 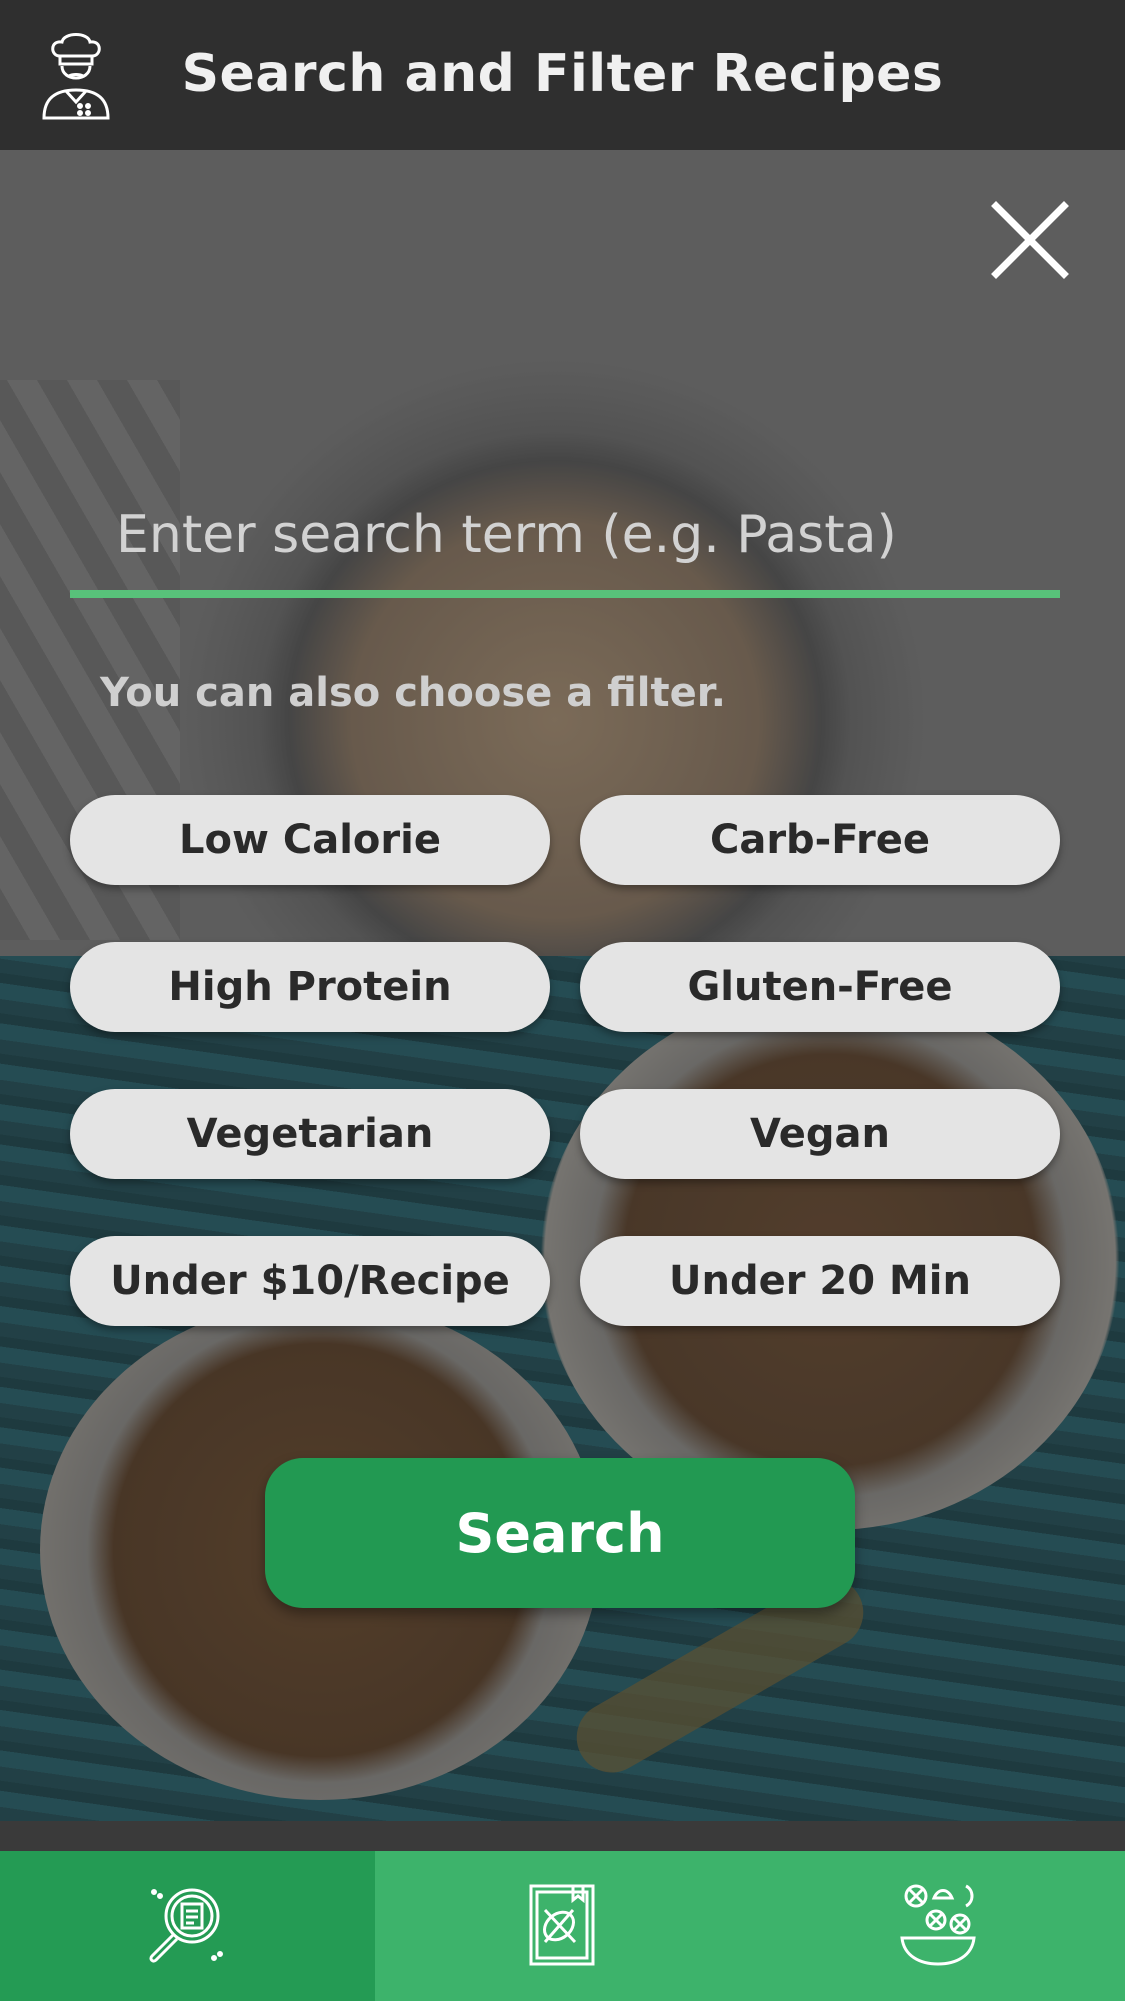 I want to click on background-strip, so click(x=562, y=1836).